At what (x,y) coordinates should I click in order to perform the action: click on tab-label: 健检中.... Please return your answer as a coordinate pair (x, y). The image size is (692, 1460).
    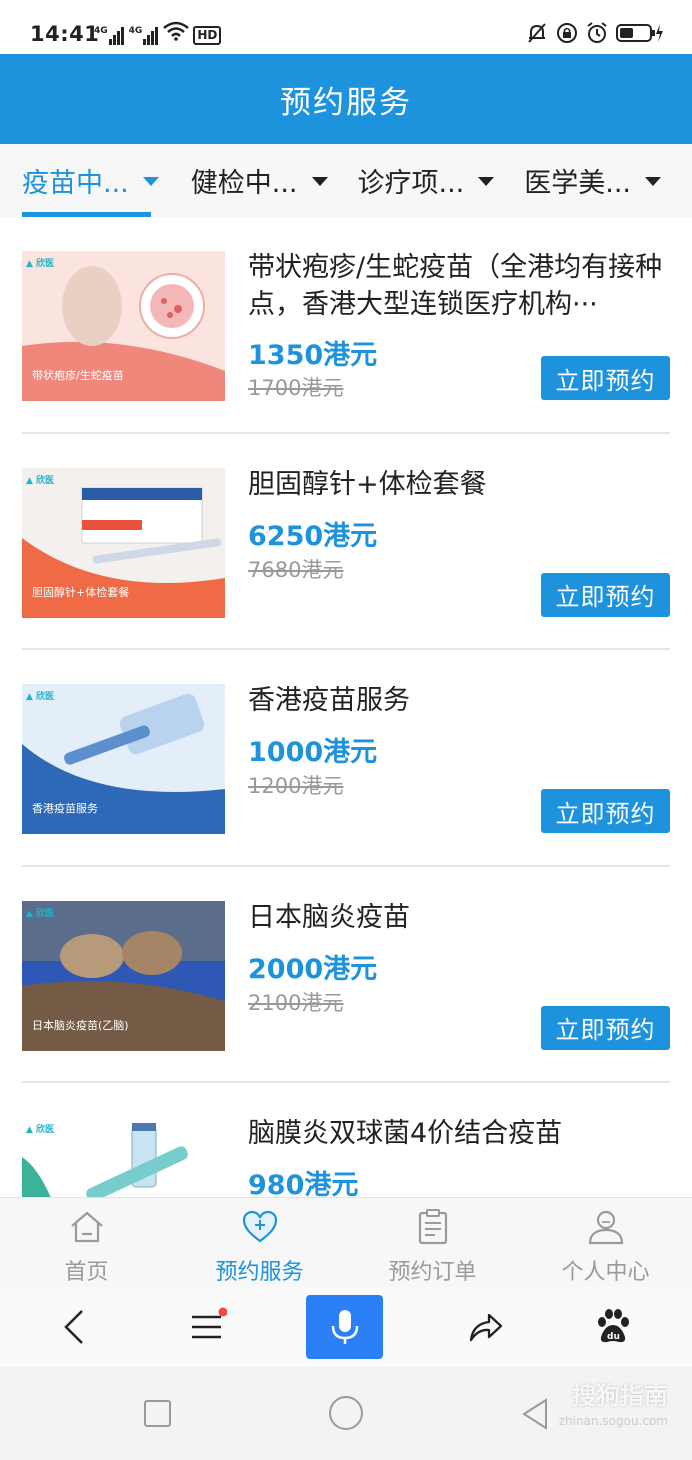
    Looking at the image, I should click on (244, 183).